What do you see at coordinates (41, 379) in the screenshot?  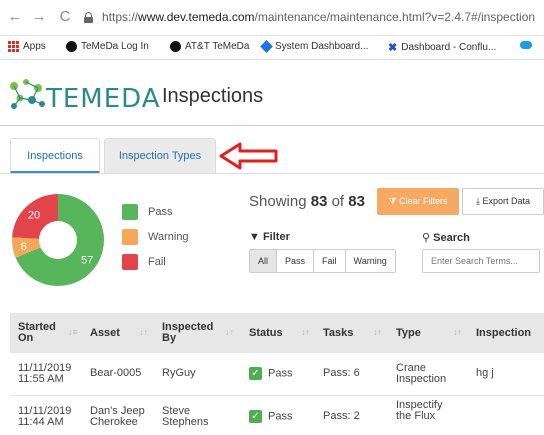 I see `started-time: 11:55 AM` at bounding box center [41, 379].